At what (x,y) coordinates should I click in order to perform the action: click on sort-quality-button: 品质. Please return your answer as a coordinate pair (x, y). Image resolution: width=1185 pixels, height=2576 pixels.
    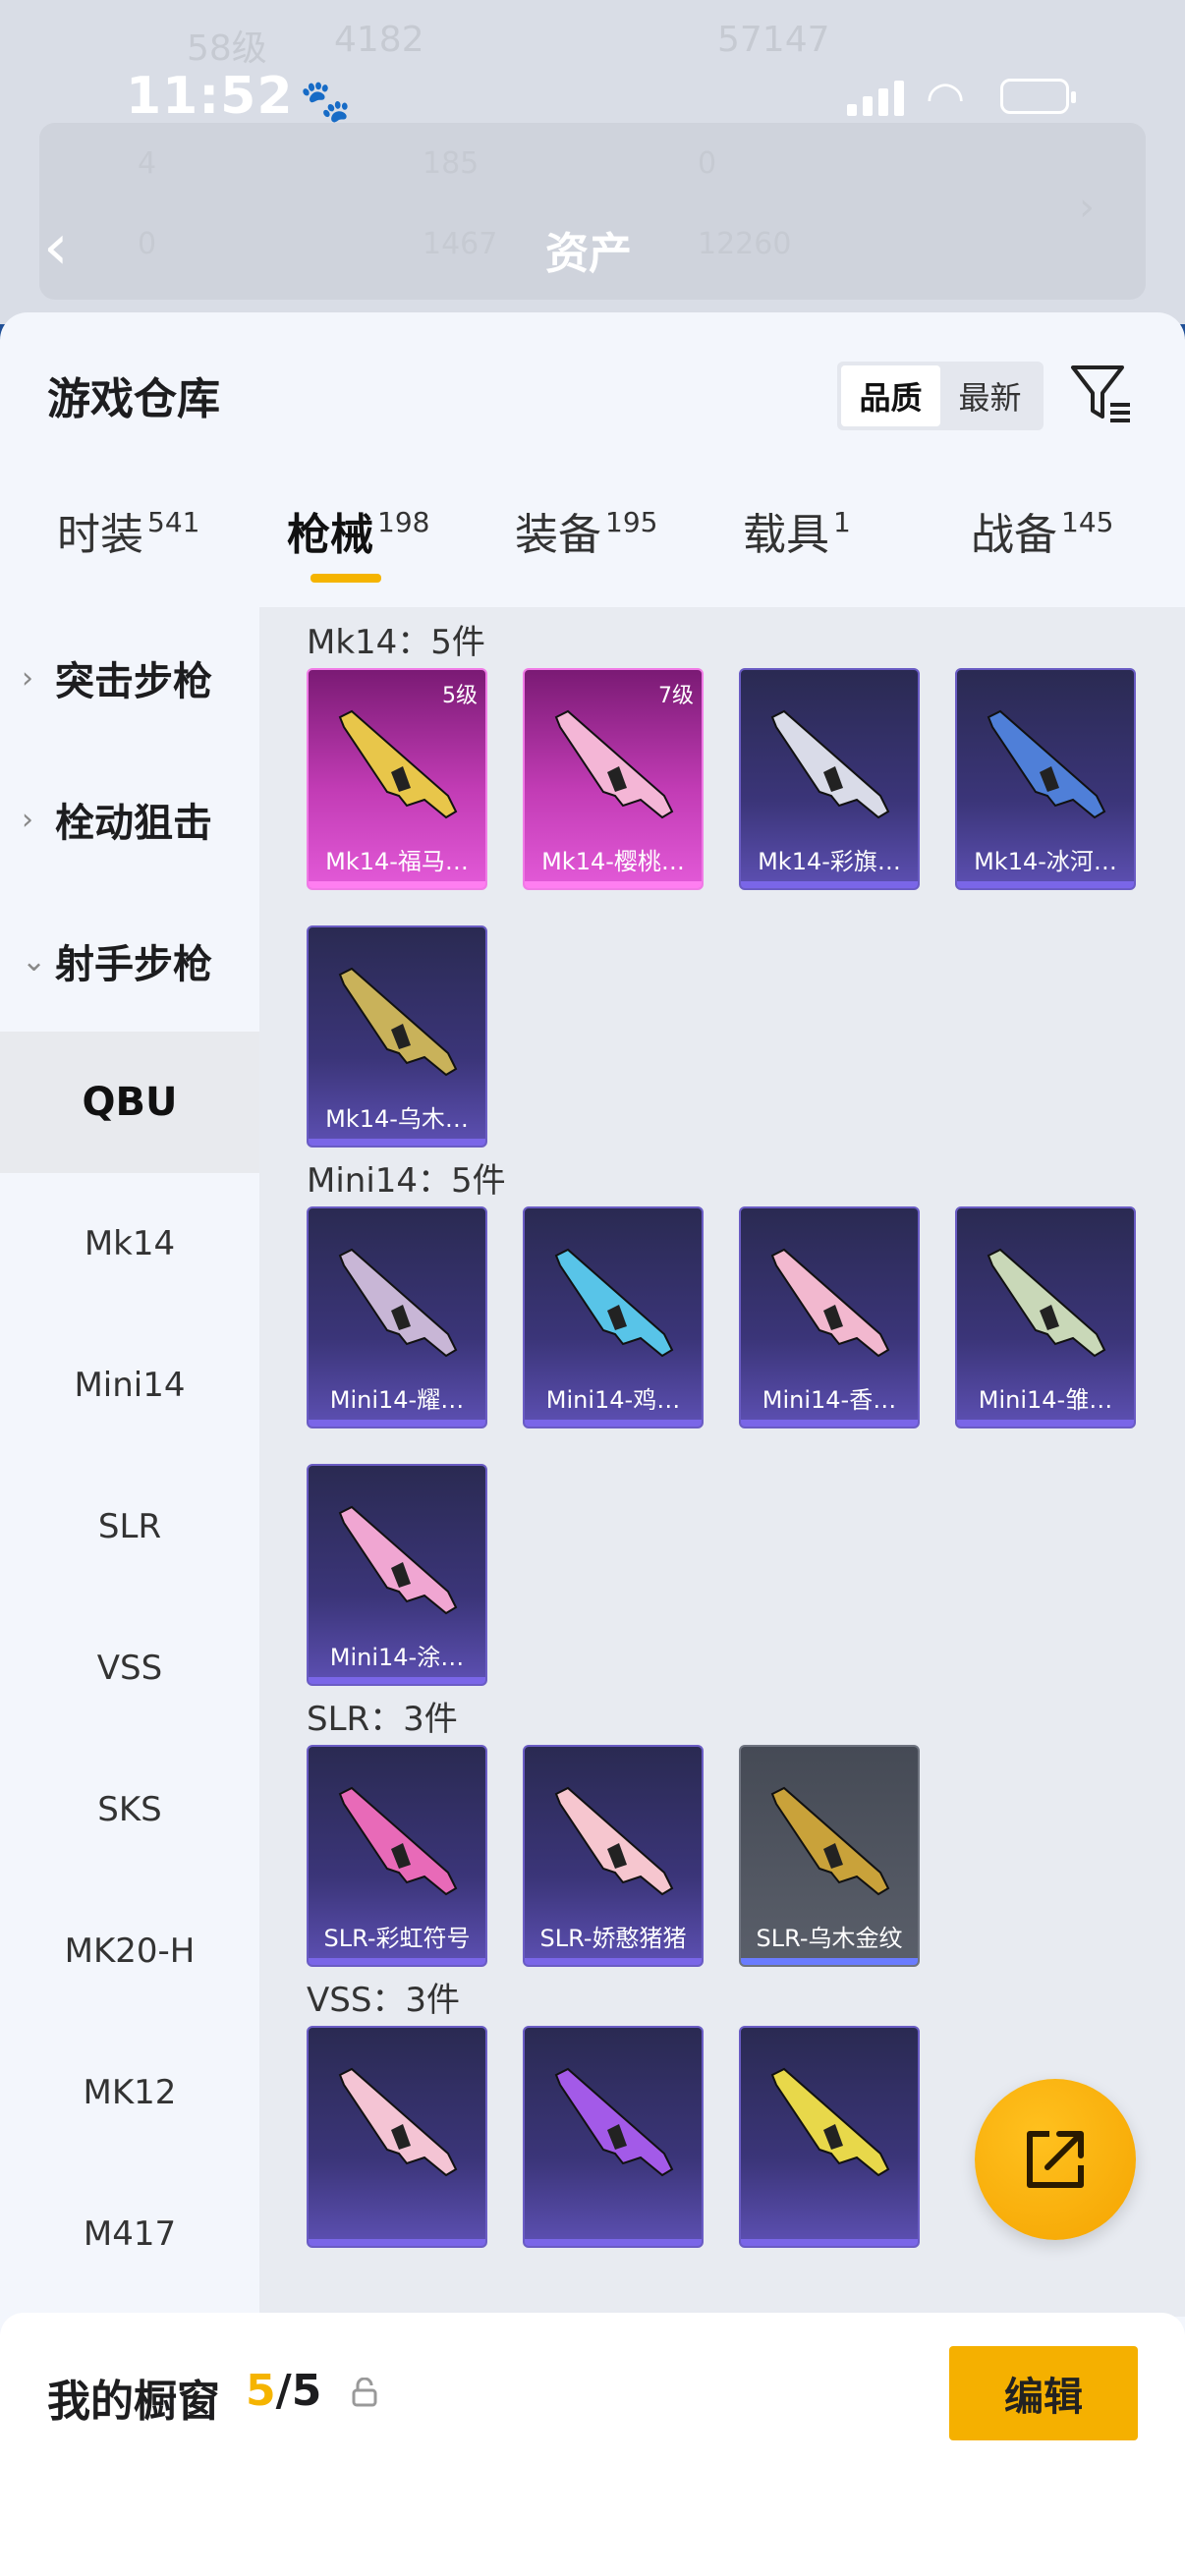
    Looking at the image, I should click on (891, 395).